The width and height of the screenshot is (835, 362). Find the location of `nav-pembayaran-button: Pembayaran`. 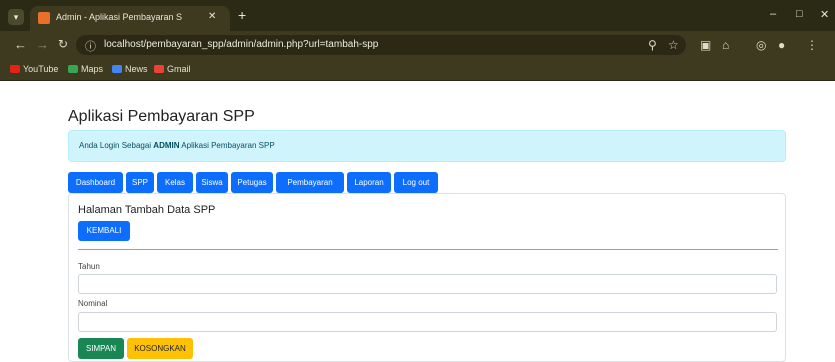

nav-pembayaran-button: Pembayaran is located at coordinates (310, 182).